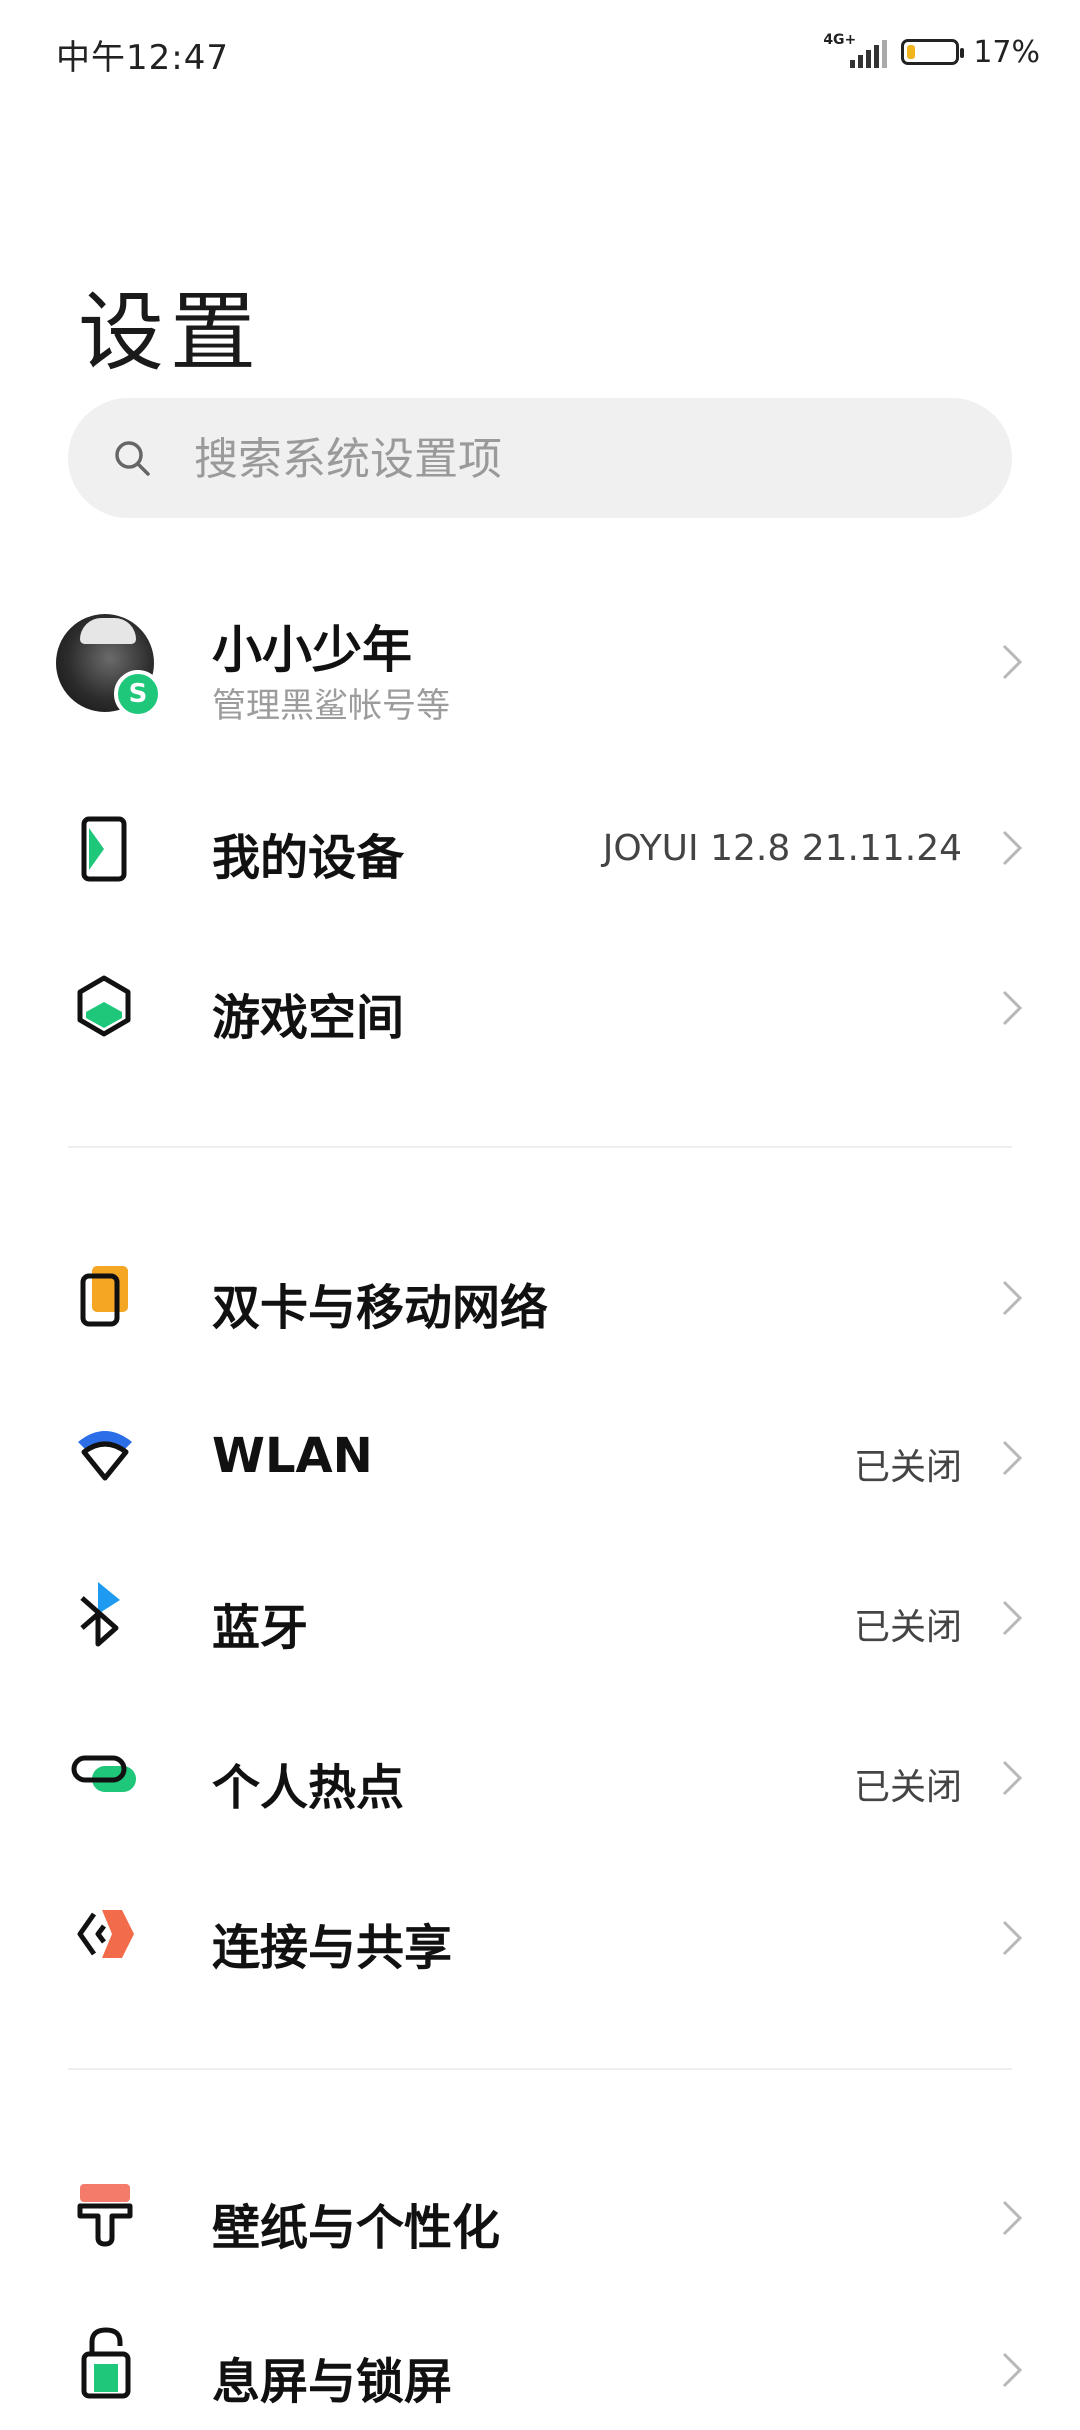 This screenshot has width=1080, height=2430. I want to click on lock-screen-icon, so click(106, 2363).